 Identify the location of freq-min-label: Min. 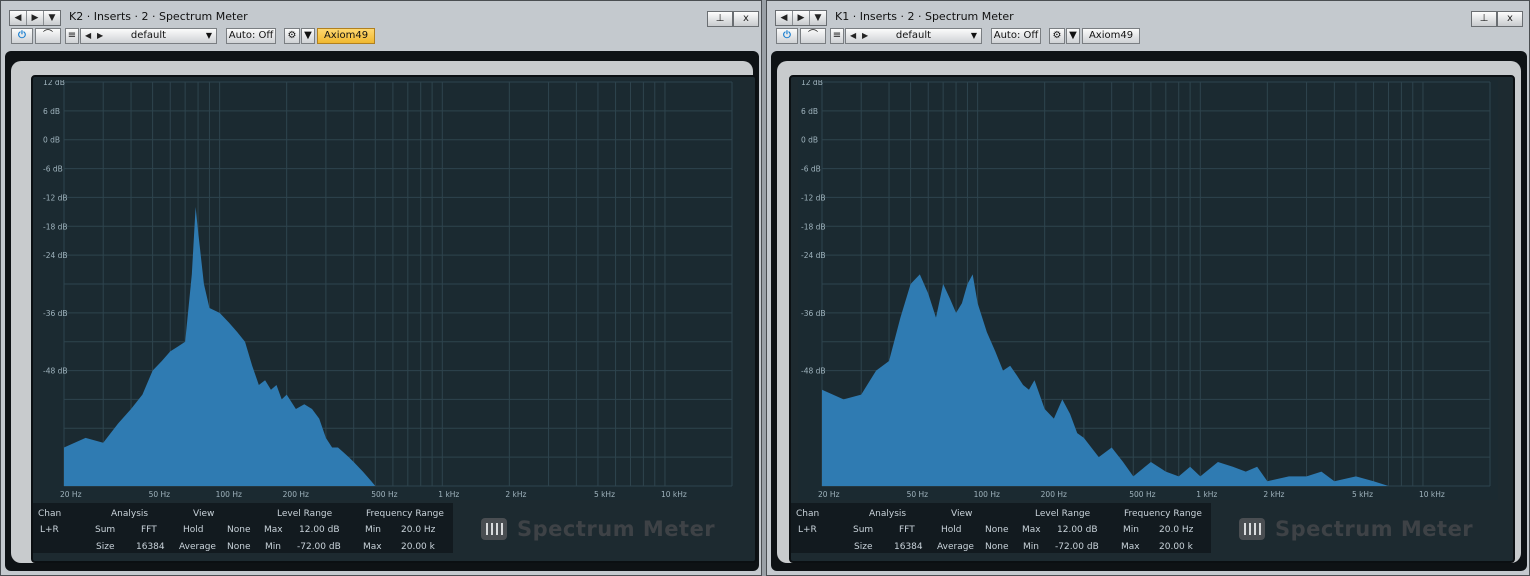
(1131, 530).